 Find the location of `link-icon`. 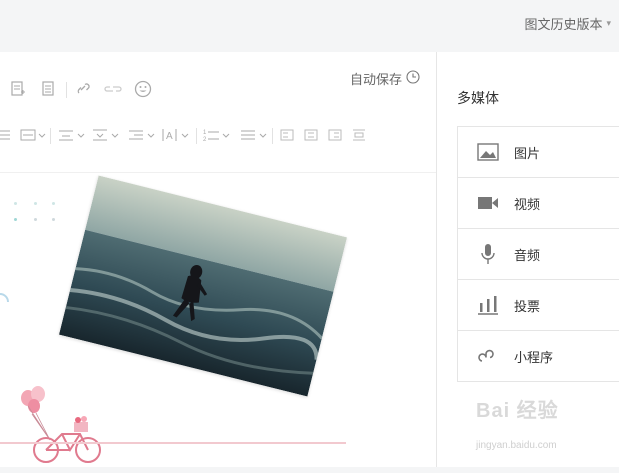

link-icon is located at coordinates (83, 89).